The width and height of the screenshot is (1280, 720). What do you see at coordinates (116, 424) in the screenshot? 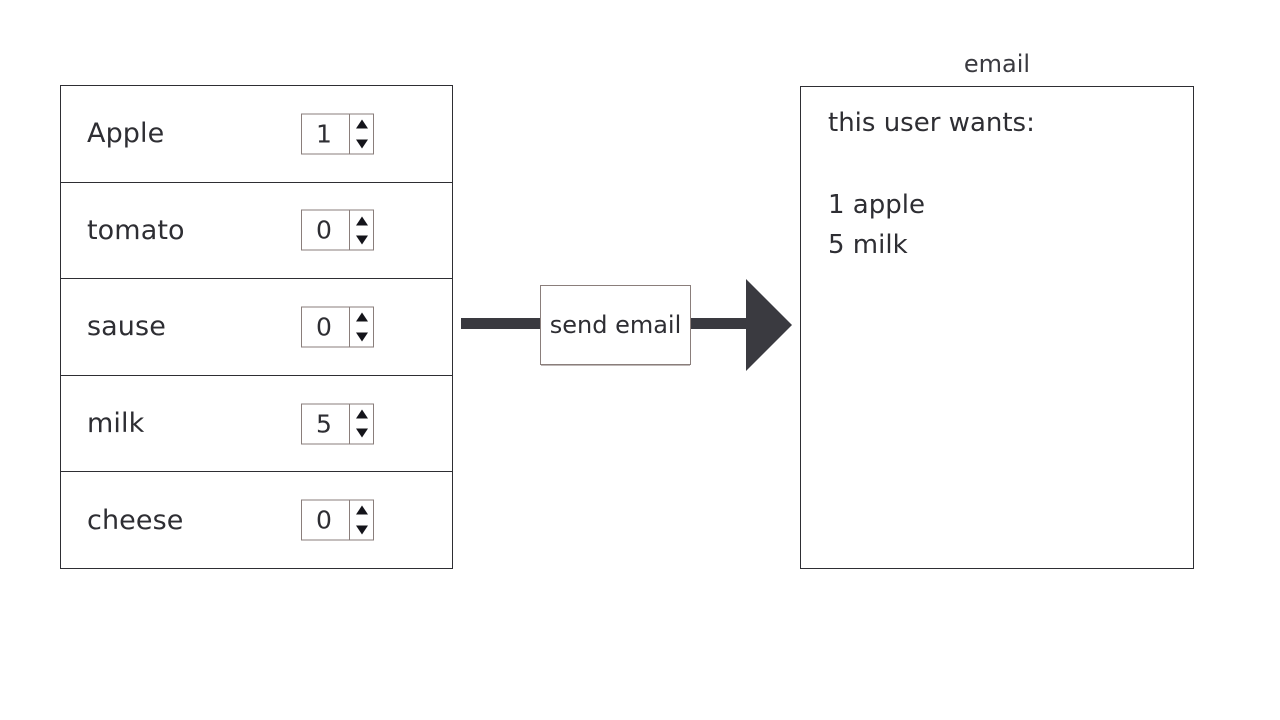
I see `item-label: milk` at bounding box center [116, 424].